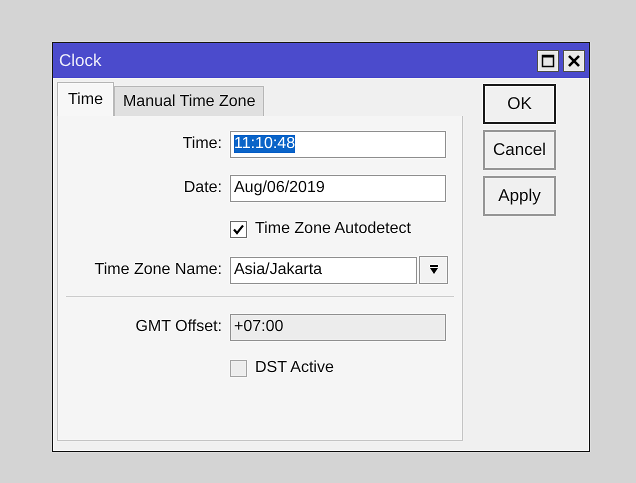 The width and height of the screenshot is (636, 483). Describe the element at coordinates (85, 99) in the screenshot. I see `tab: Time` at that location.